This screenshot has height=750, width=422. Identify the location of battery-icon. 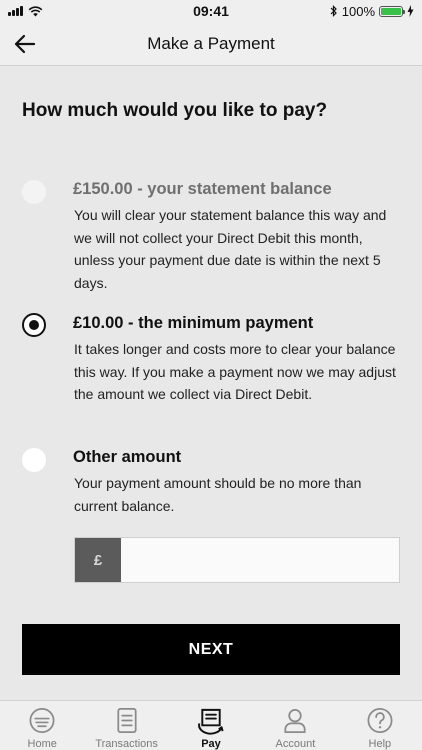
(392, 11).